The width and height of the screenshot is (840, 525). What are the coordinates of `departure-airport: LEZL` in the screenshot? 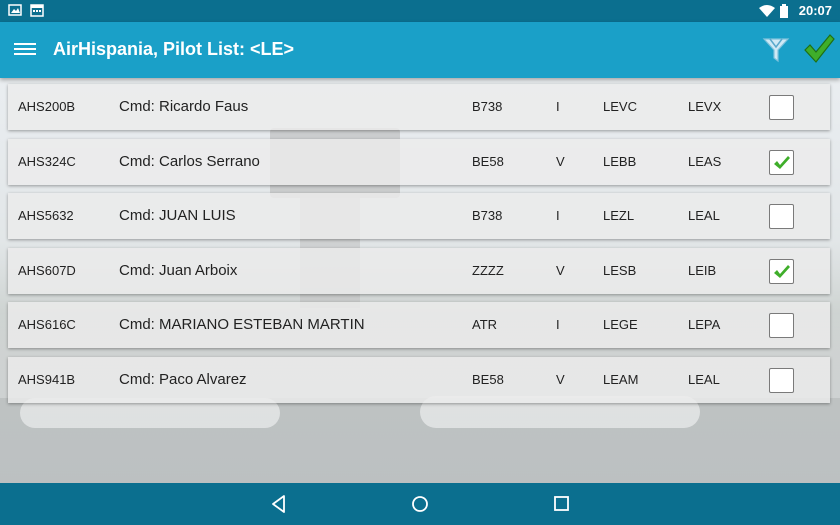 It's located at (619, 216).